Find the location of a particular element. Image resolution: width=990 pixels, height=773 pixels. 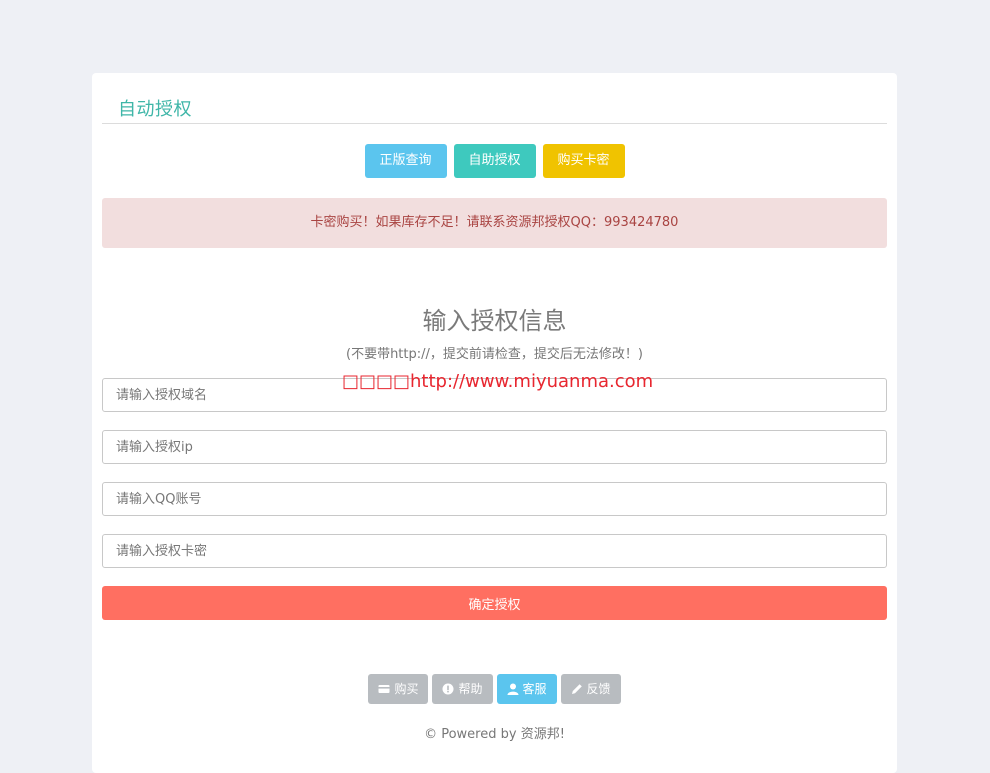

user-icon is located at coordinates (513, 689).